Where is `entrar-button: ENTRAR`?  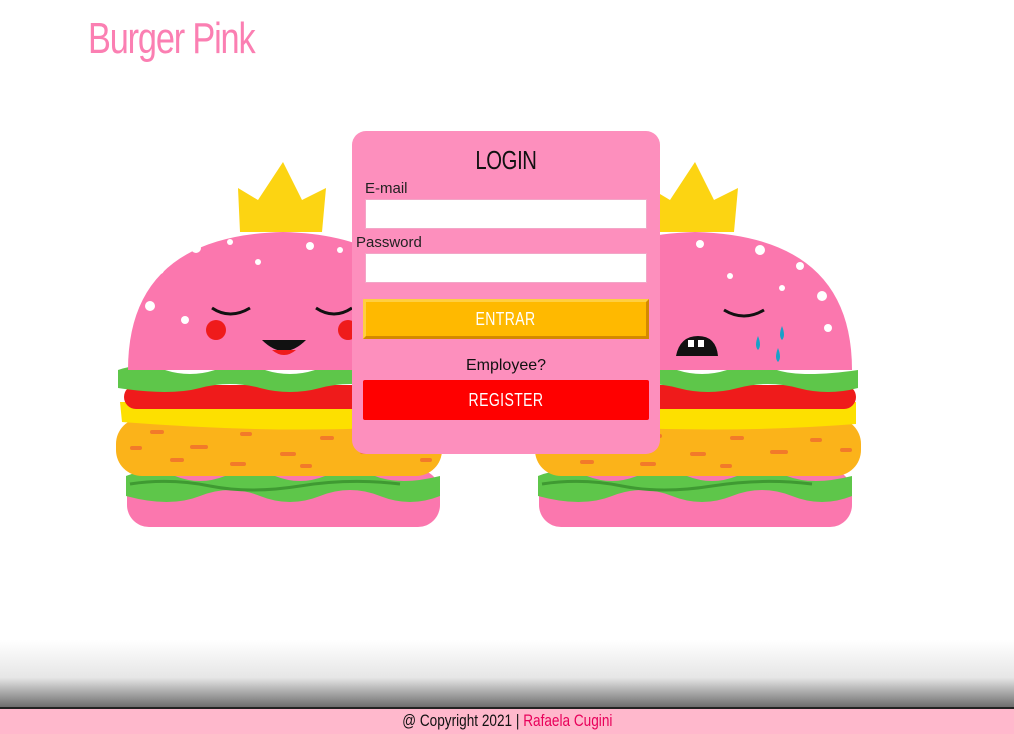
entrar-button: ENTRAR is located at coordinates (506, 319).